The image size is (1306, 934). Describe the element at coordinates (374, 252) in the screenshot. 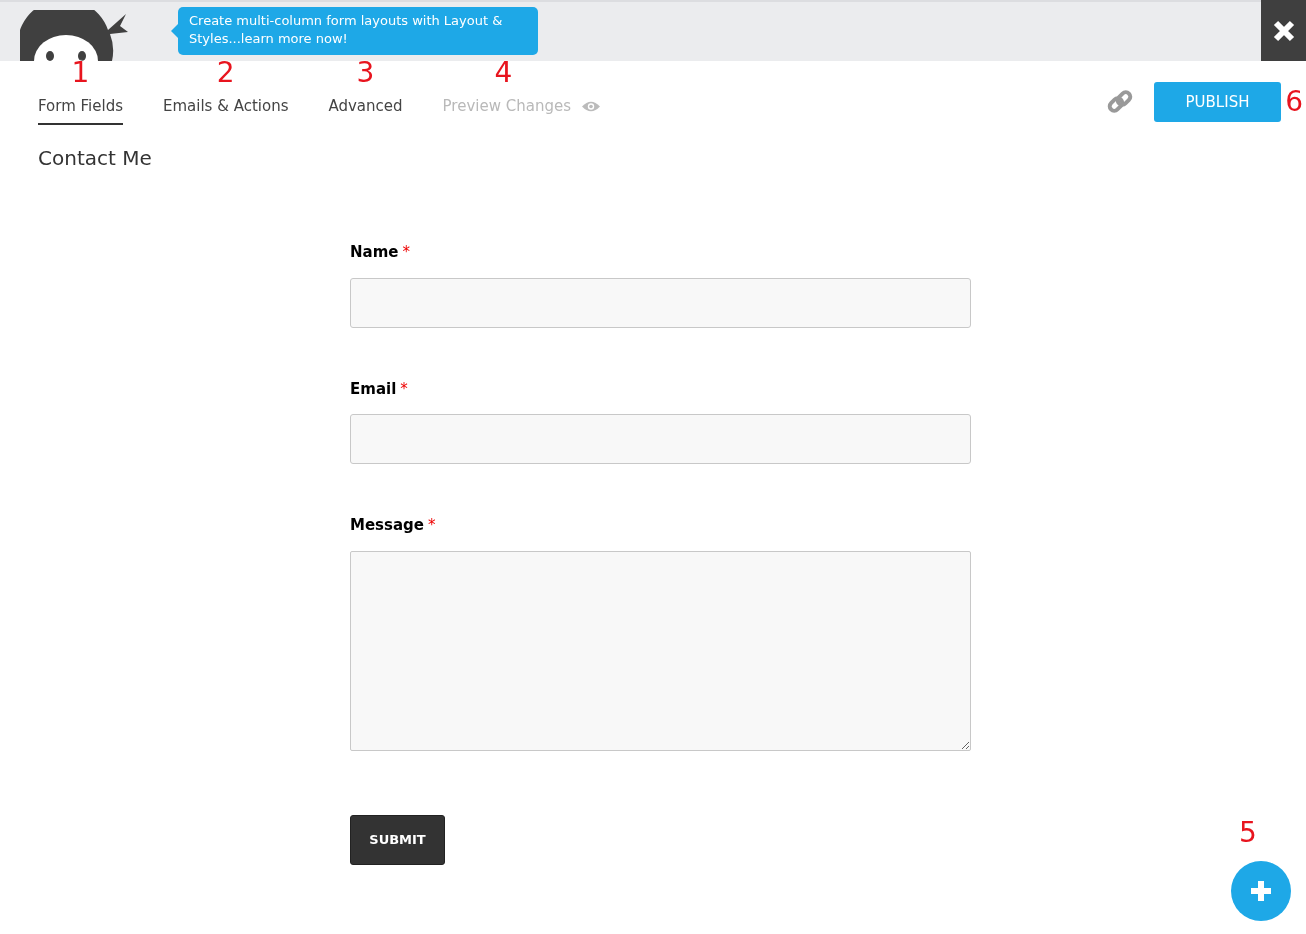

I see `field-label: Name` at that location.